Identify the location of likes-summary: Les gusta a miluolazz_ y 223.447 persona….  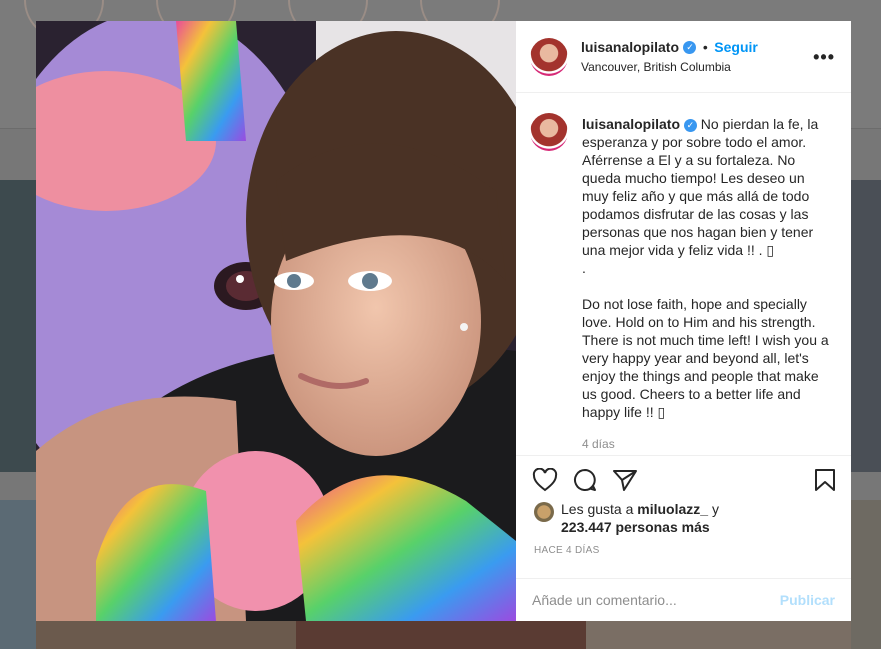
(626, 518).